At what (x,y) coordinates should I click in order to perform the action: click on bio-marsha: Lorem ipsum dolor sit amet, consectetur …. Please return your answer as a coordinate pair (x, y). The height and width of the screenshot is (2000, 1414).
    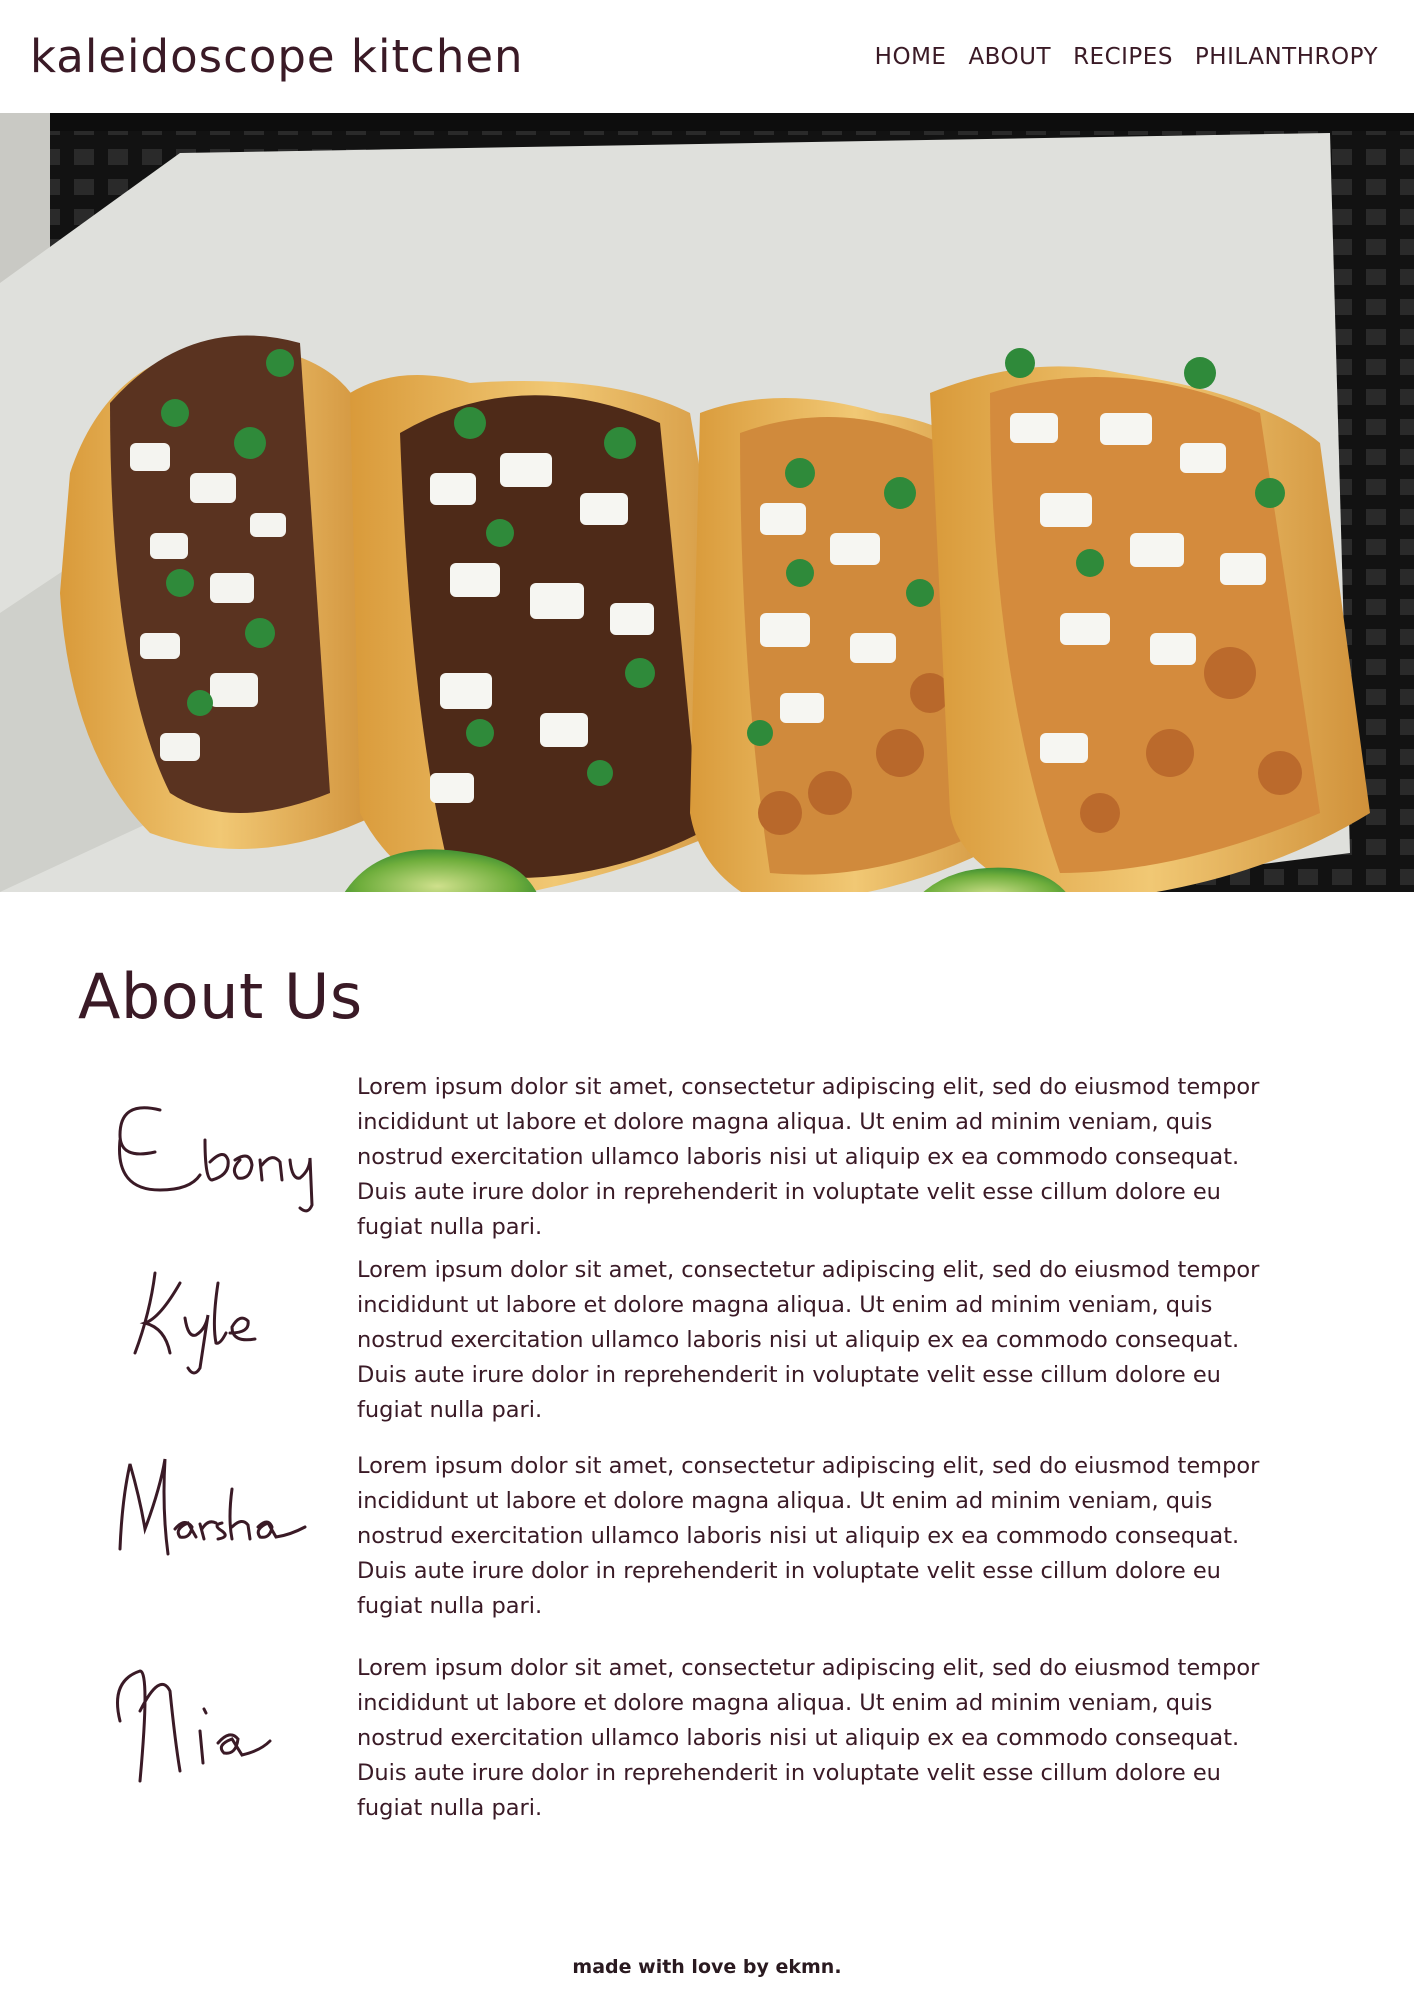
    Looking at the image, I should click on (808, 1536).